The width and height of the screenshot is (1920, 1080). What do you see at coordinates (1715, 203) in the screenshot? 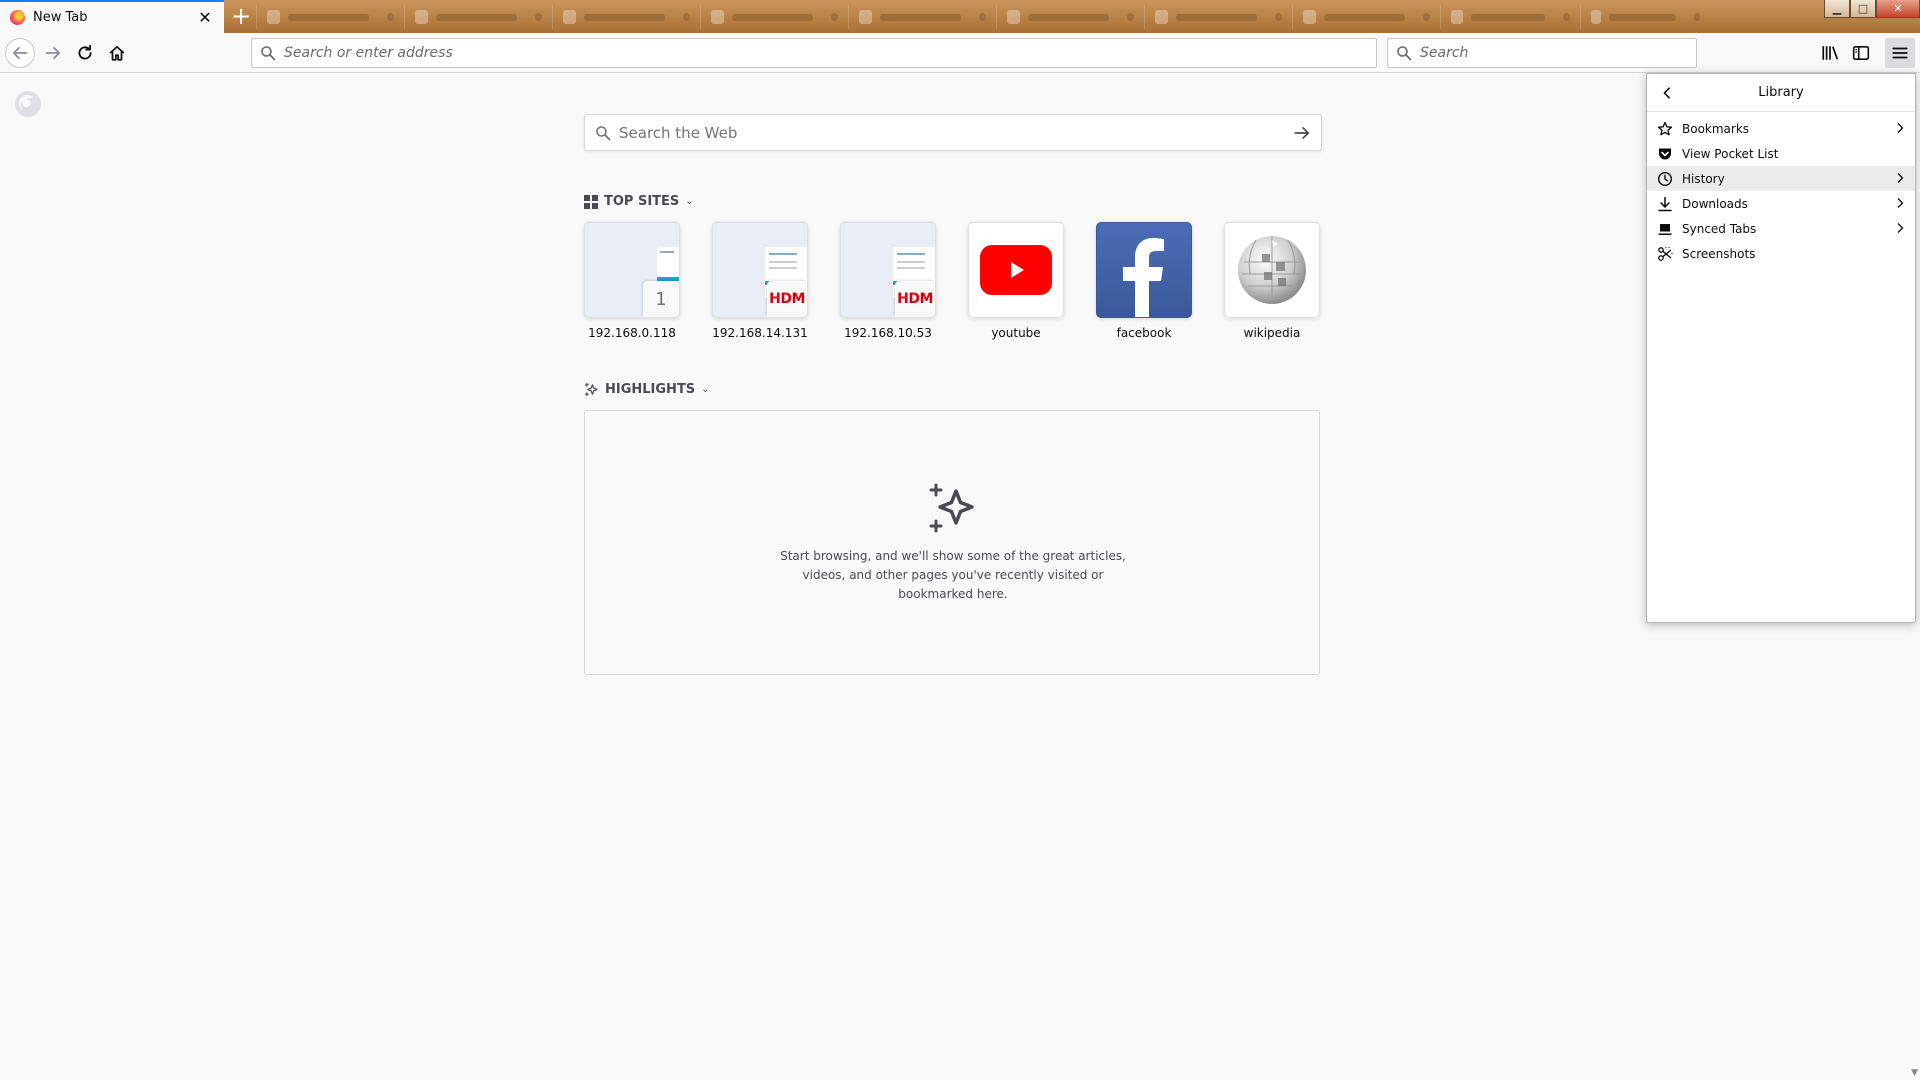
I see `library-item-label: Downloads` at bounding box center [1715, 203].